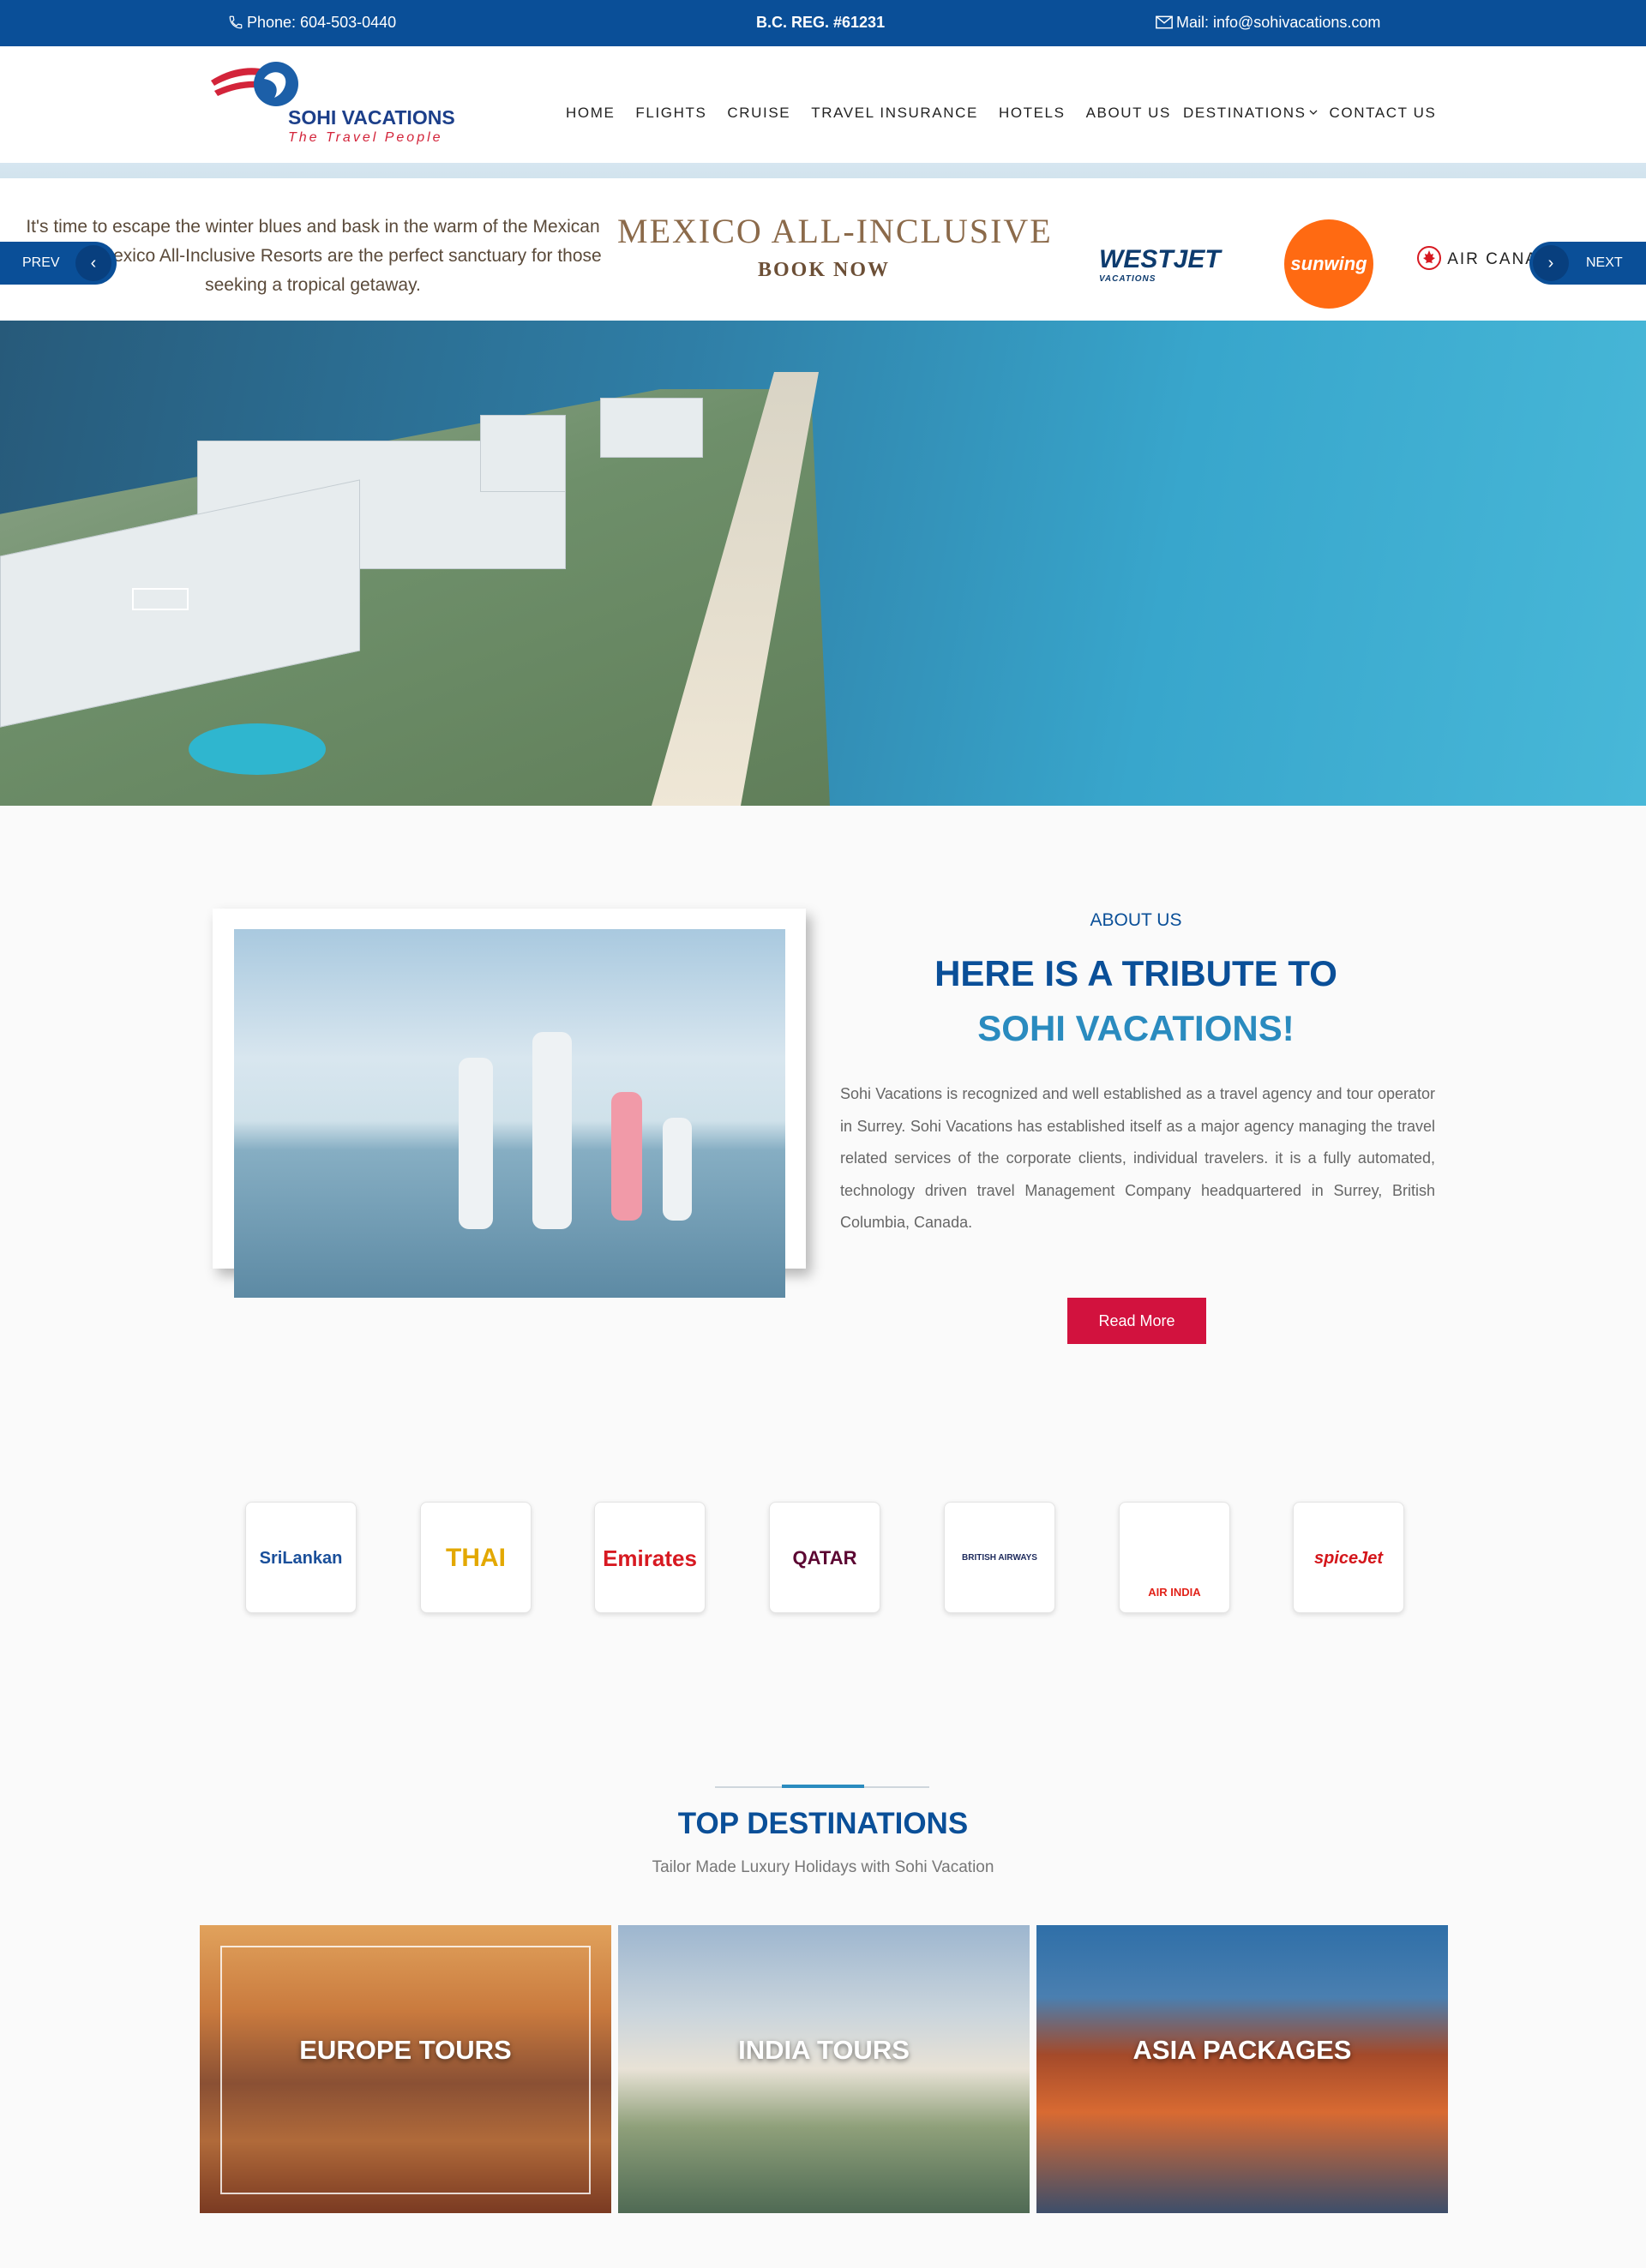 Image resolution: width=1646 pixels, height=2268 pixels. I want to click on british-airways-logo: BRITISH AIRWAYS, so click(999, 1557).